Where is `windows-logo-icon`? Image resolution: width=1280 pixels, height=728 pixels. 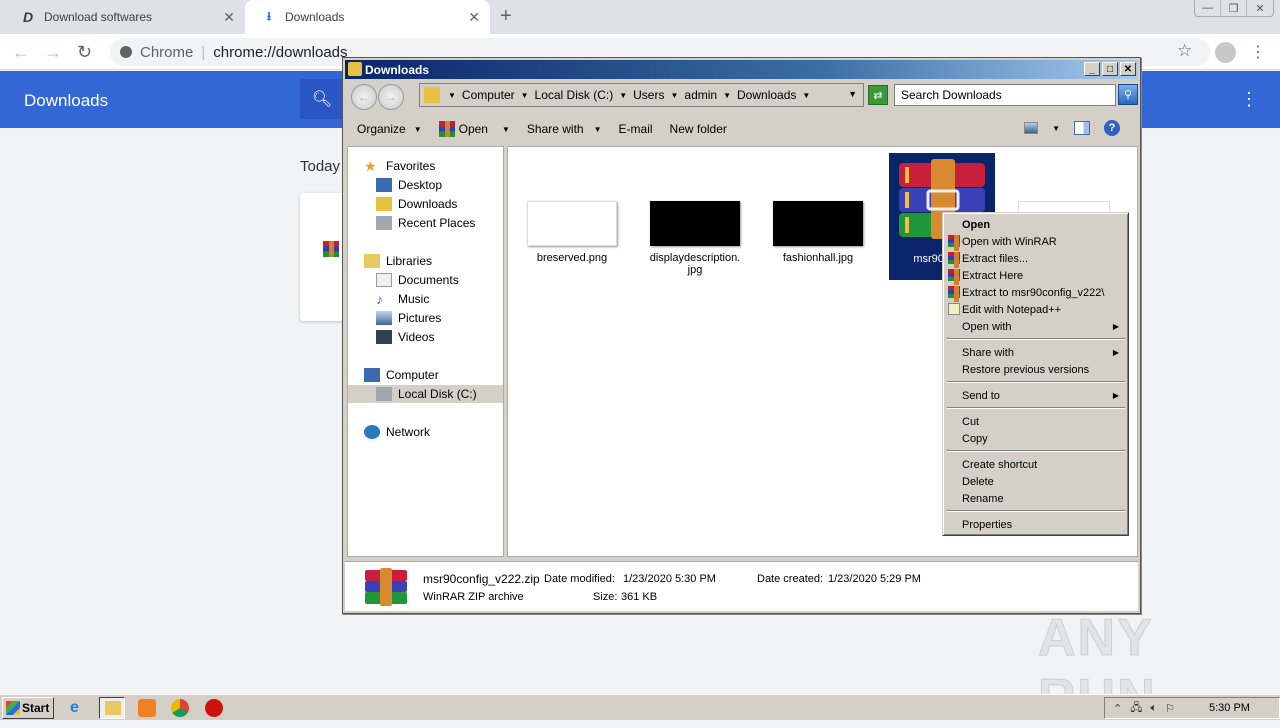 windows-logo-icon is located at coordinates (13, 708).